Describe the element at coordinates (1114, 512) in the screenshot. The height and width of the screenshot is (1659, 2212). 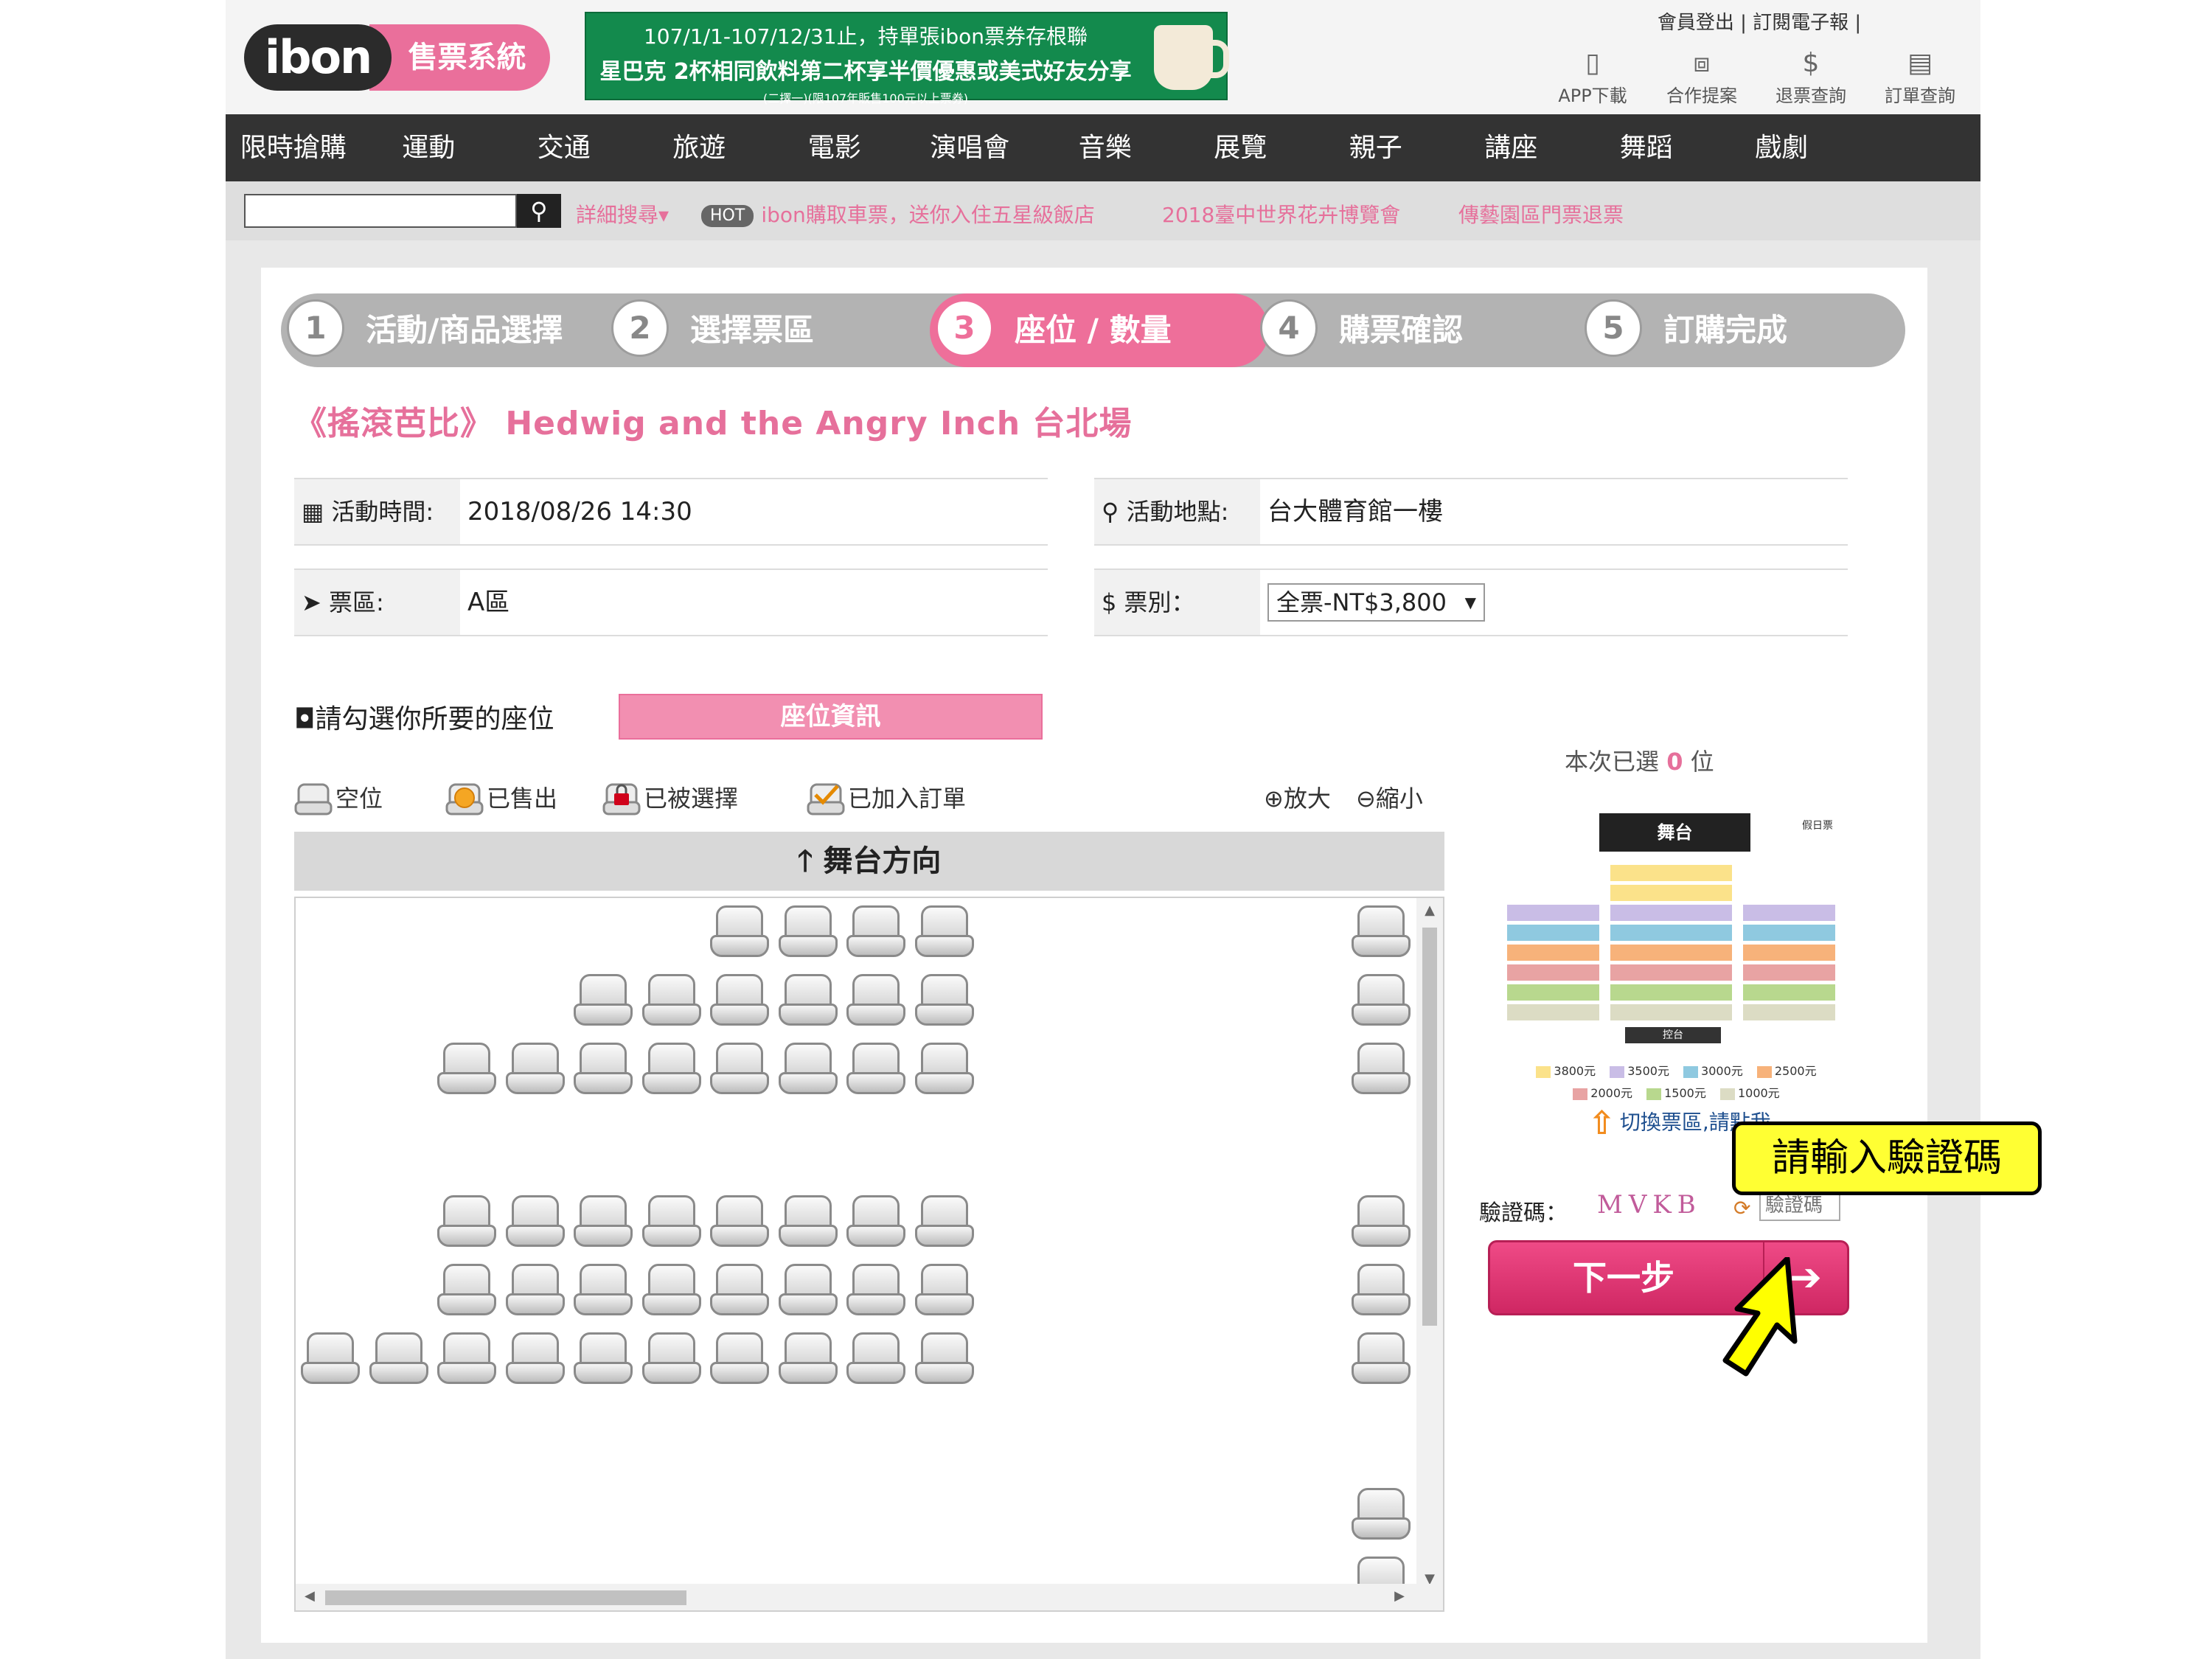
I see `map-pin-icon: ⚲` at that location.